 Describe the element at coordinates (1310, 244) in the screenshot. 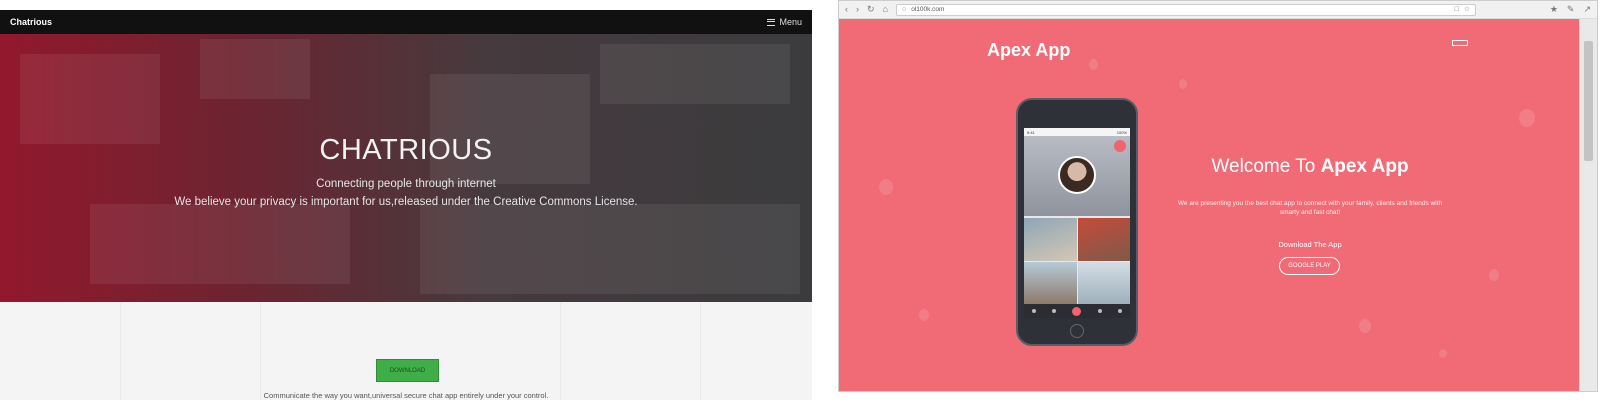

I see `download-label: Download The App` at that location.